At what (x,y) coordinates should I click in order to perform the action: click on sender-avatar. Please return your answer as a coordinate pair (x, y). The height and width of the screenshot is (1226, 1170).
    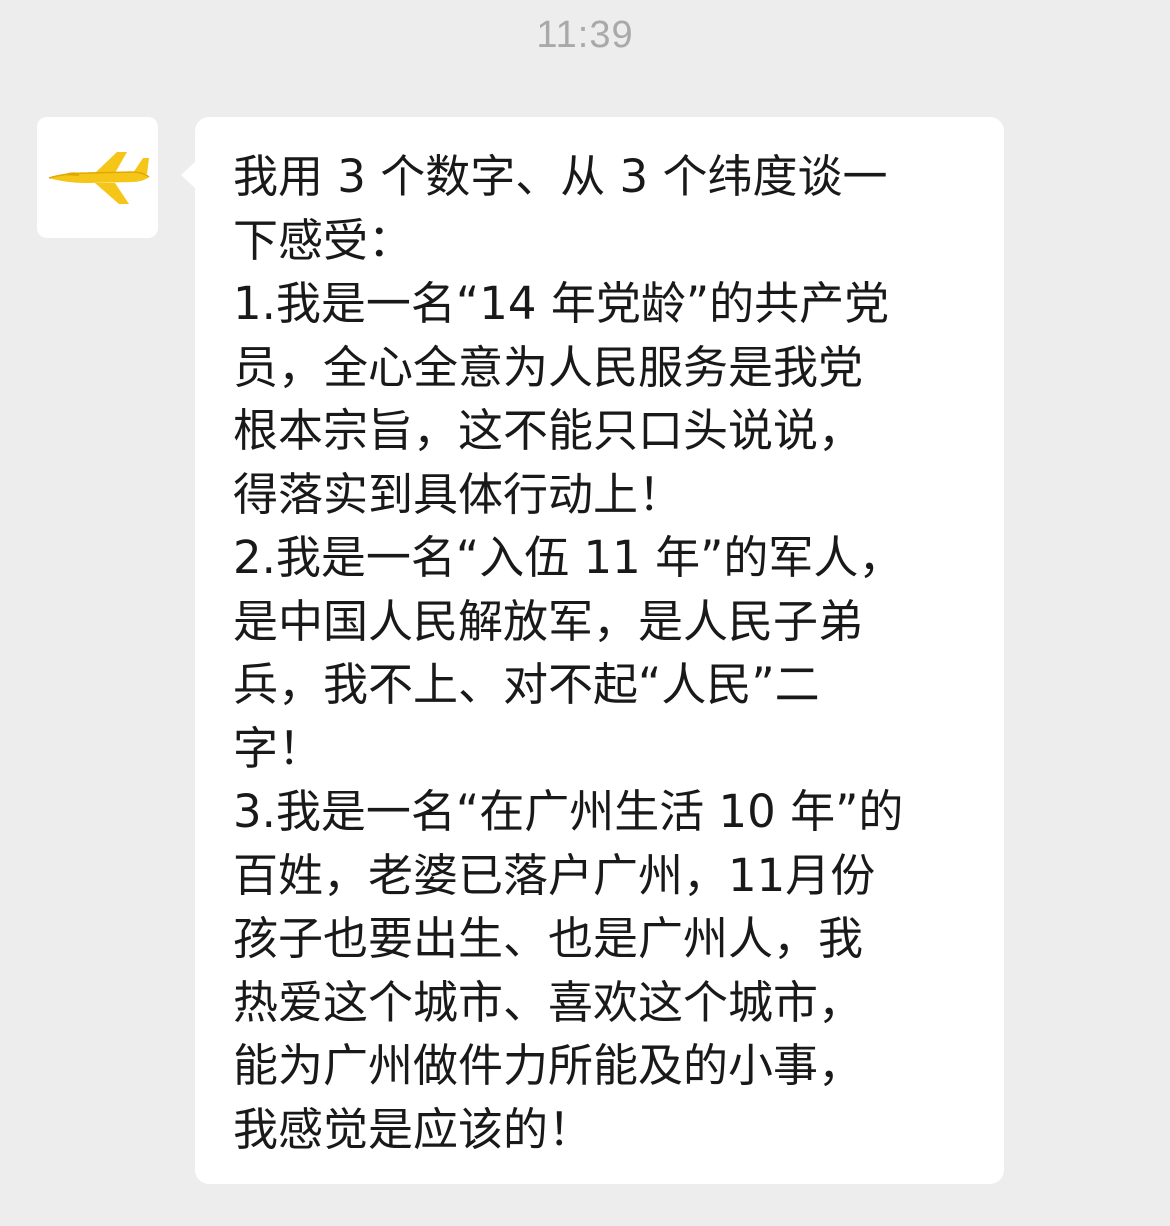
    Looking at the image, I should click on (97, 177).